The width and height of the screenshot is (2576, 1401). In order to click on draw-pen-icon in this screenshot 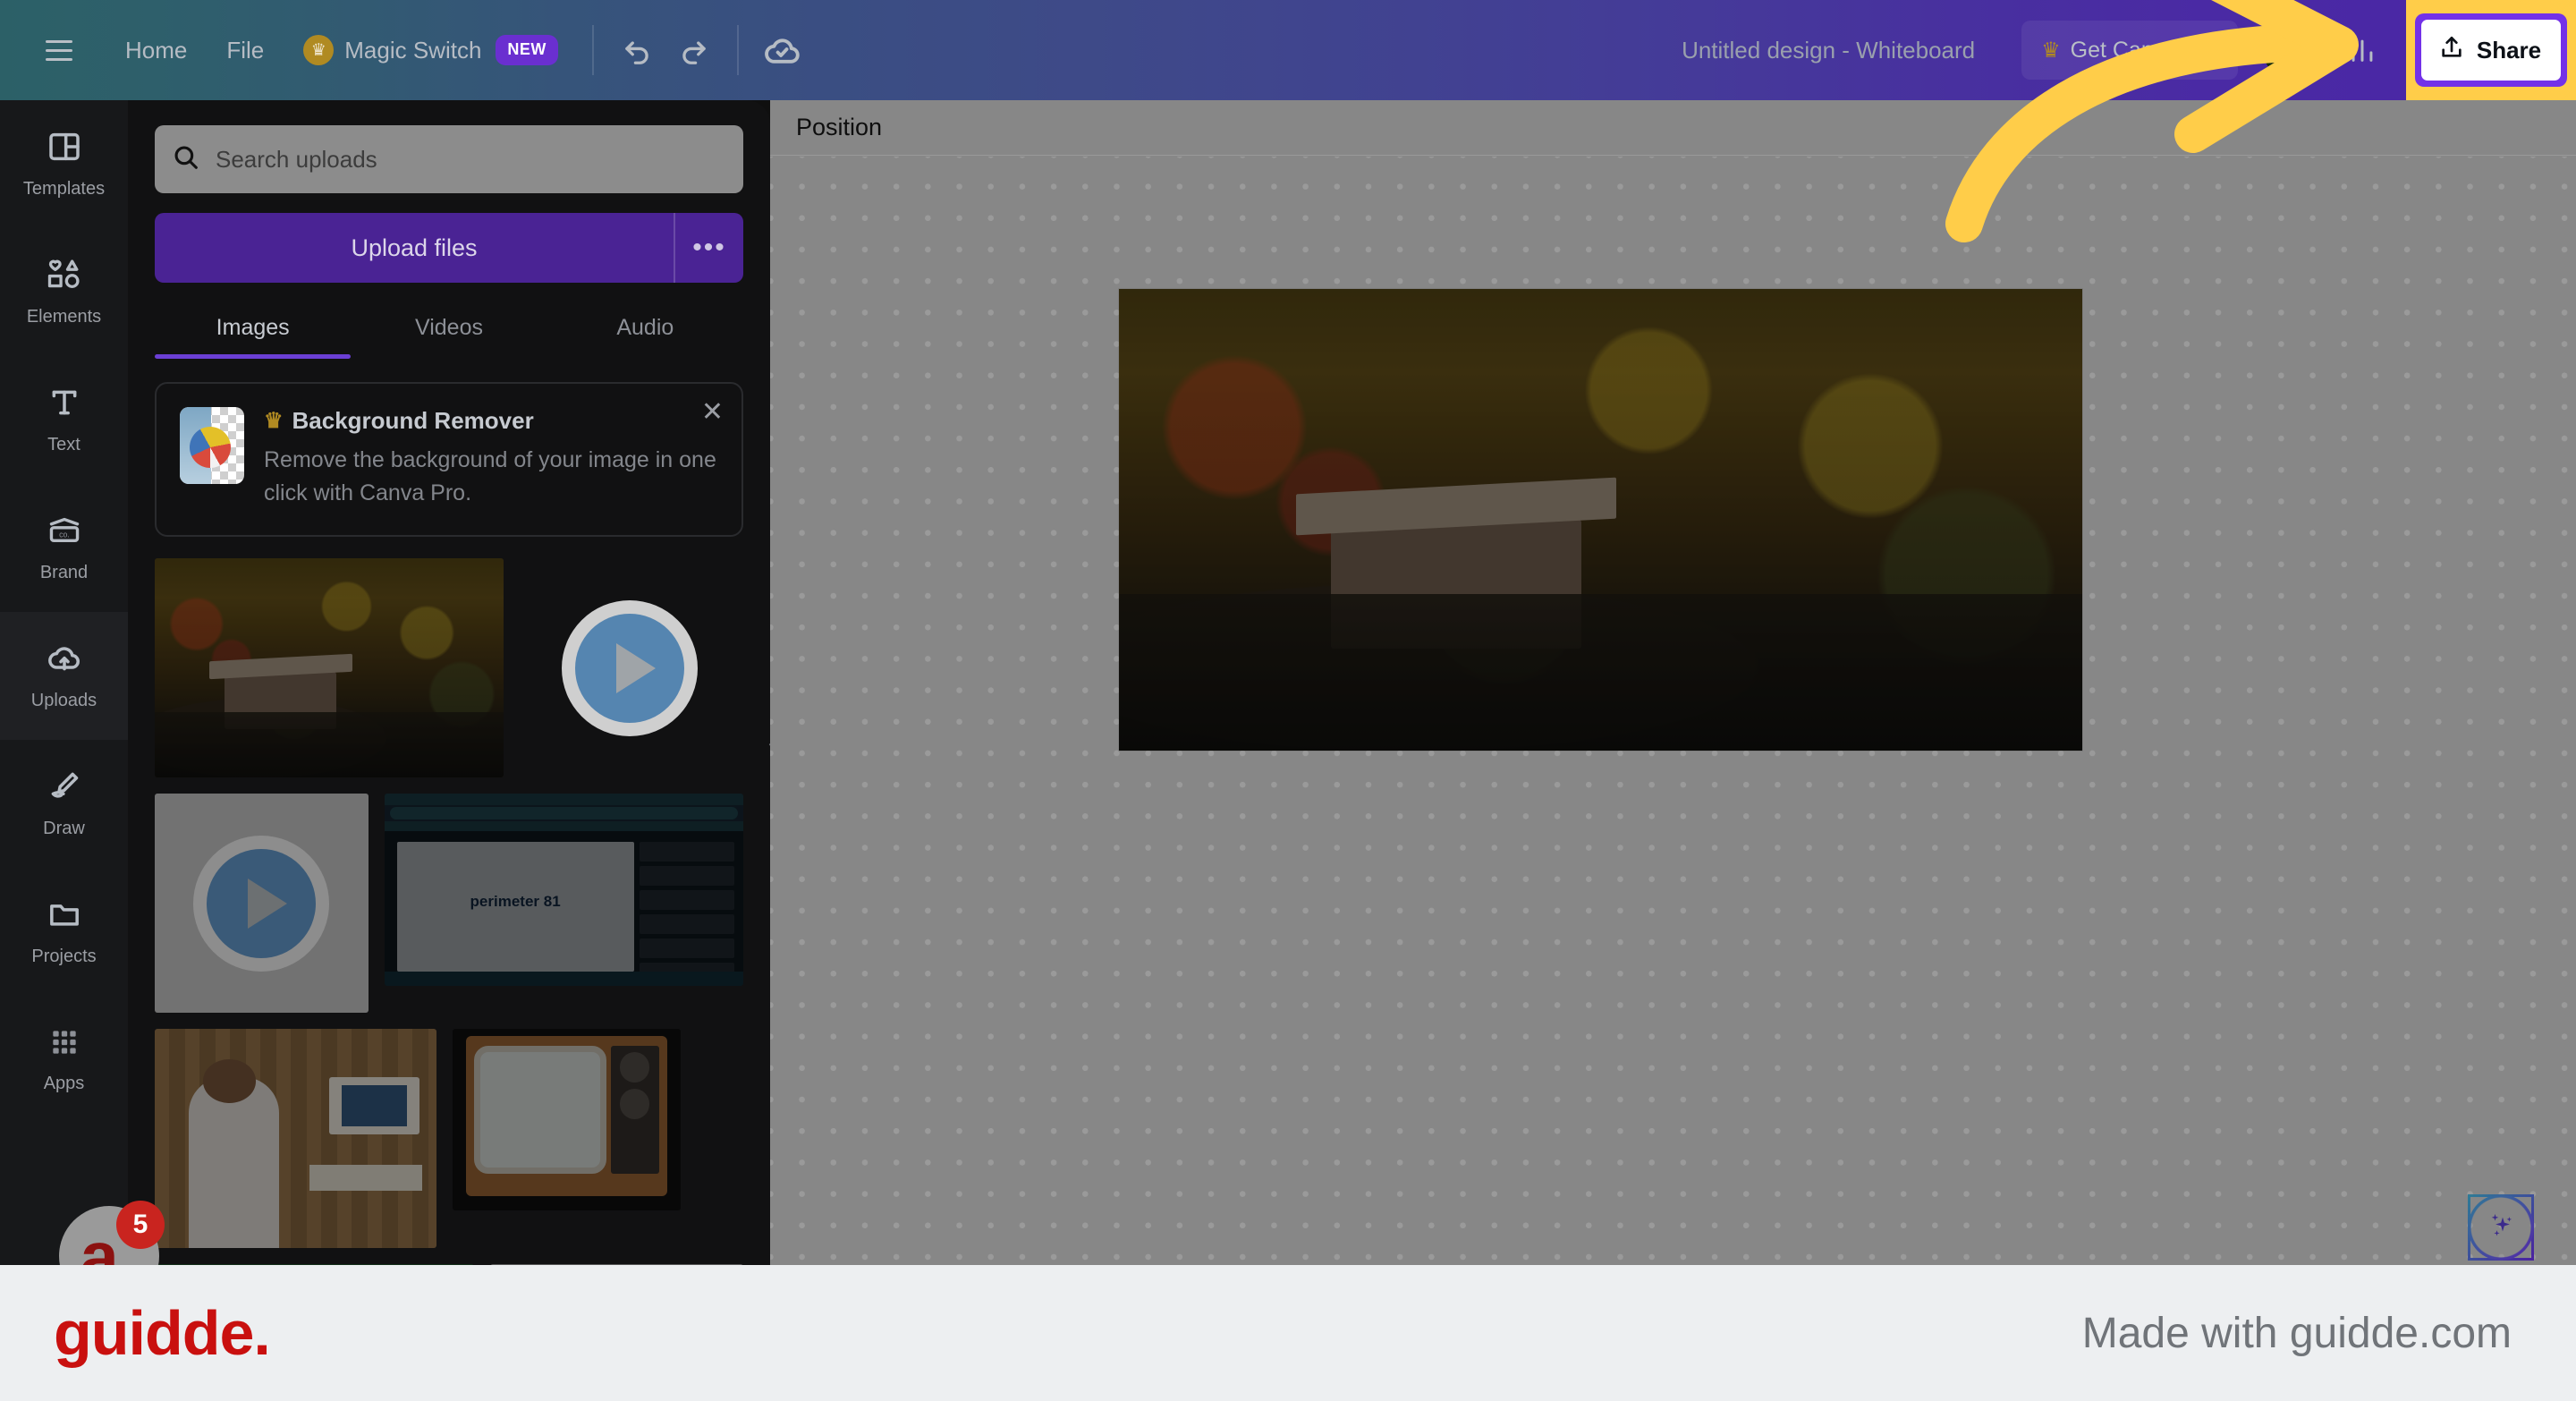, I will do `click(64, 789)`.